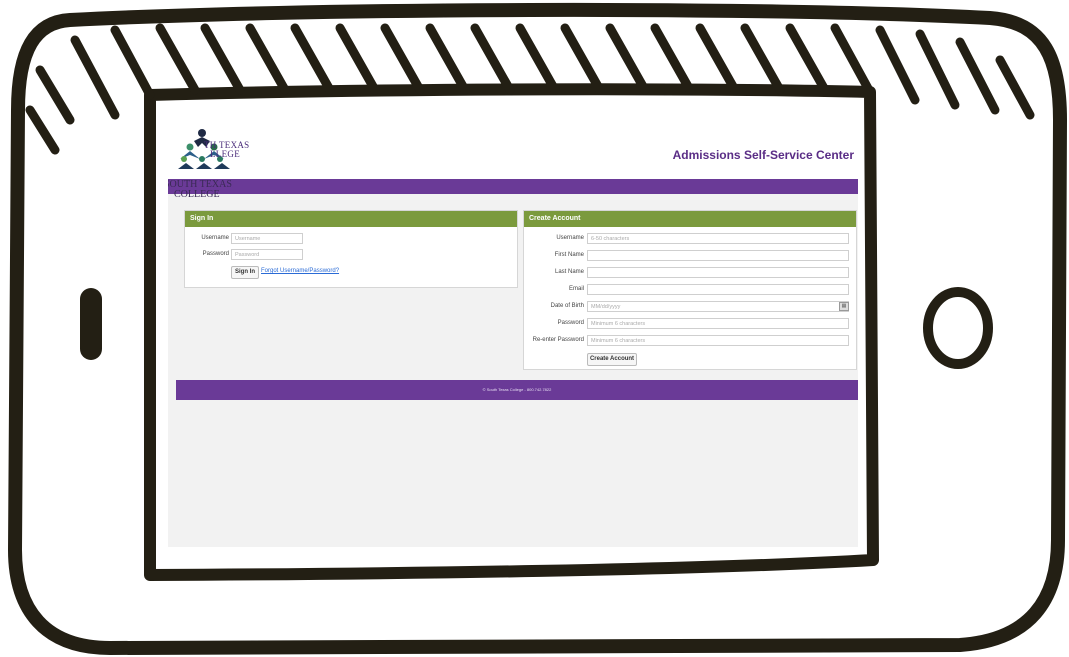  Describe the element at coordinates (612, 359) in the screenshot. I see `create-account-button: Create Account` at that location.